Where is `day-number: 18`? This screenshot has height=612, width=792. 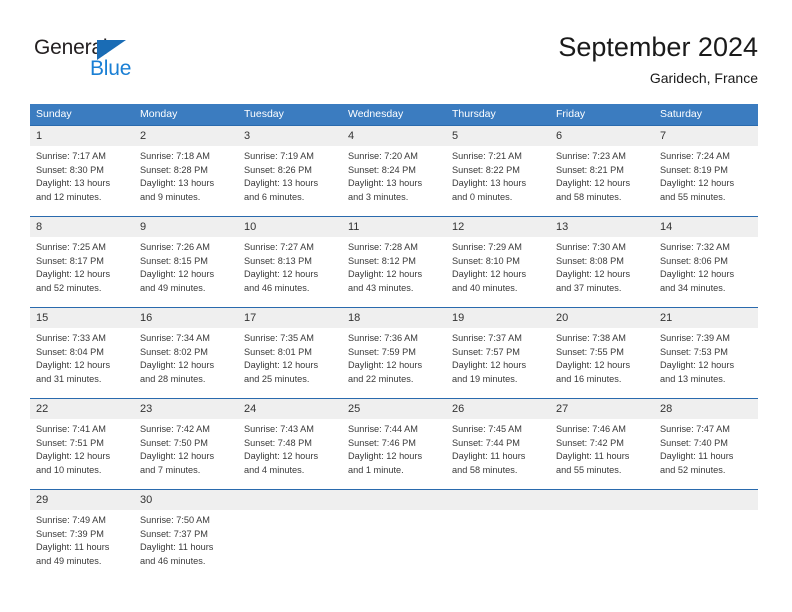
day-number: 18 is located at coordinates (354, 318).